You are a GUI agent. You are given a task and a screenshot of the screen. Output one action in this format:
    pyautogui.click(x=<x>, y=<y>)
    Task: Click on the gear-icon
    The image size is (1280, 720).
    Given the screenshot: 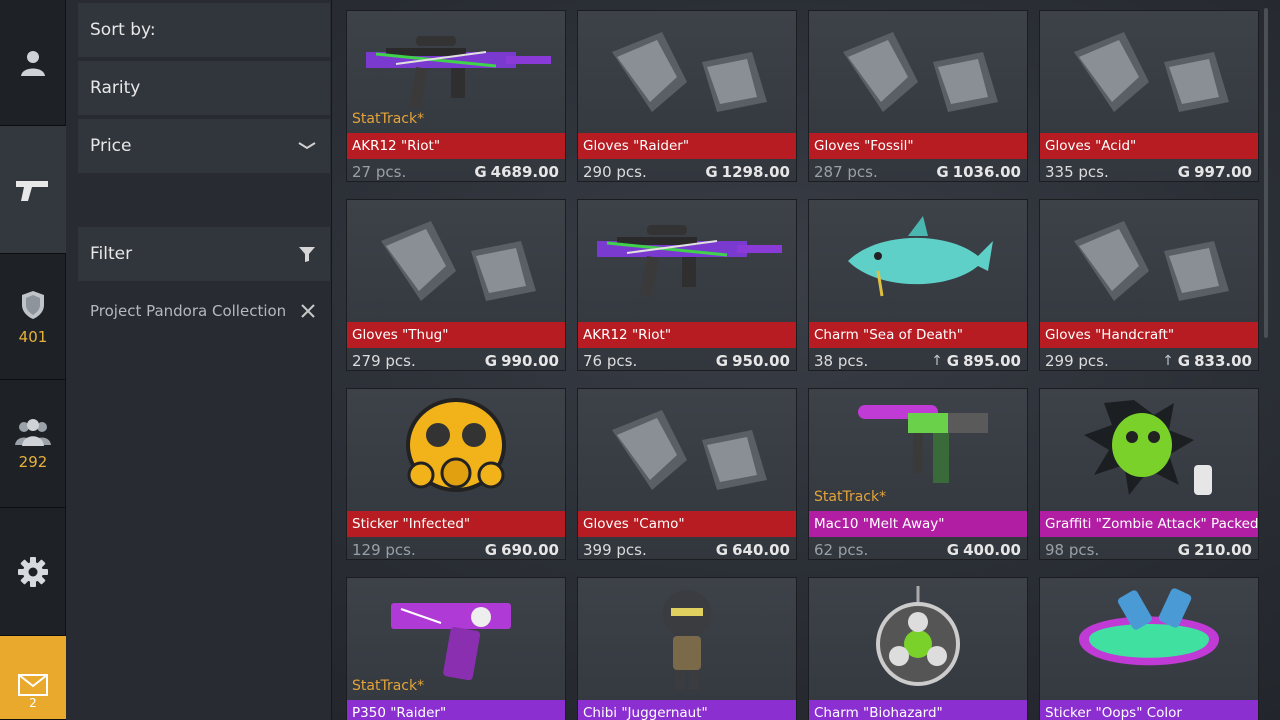 What is the action you would take?
    pyautogui.click(x=33, y=571)
    